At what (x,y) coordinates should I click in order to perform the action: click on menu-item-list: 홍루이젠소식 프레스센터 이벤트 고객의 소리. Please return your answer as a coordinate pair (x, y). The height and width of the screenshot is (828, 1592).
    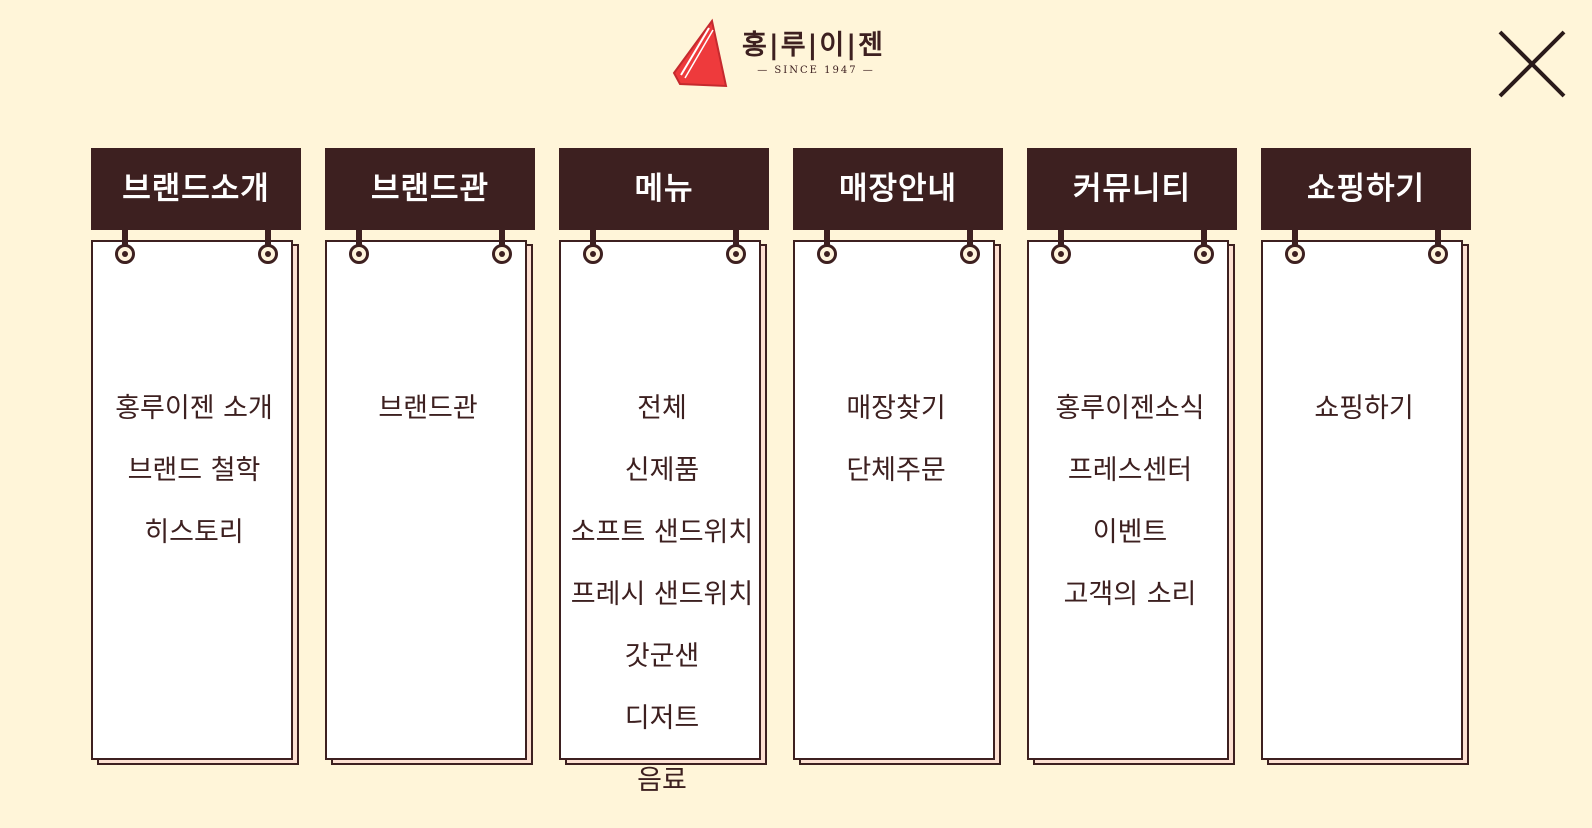
    Looking at the image, I should click on (1130, 518).